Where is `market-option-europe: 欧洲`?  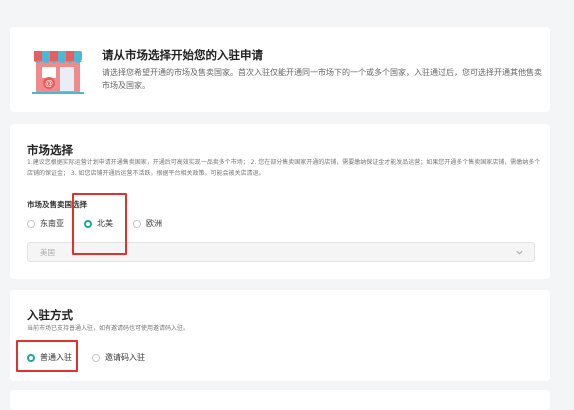 market-option-europe: 欧洲 is located at coordinates (147, 223).